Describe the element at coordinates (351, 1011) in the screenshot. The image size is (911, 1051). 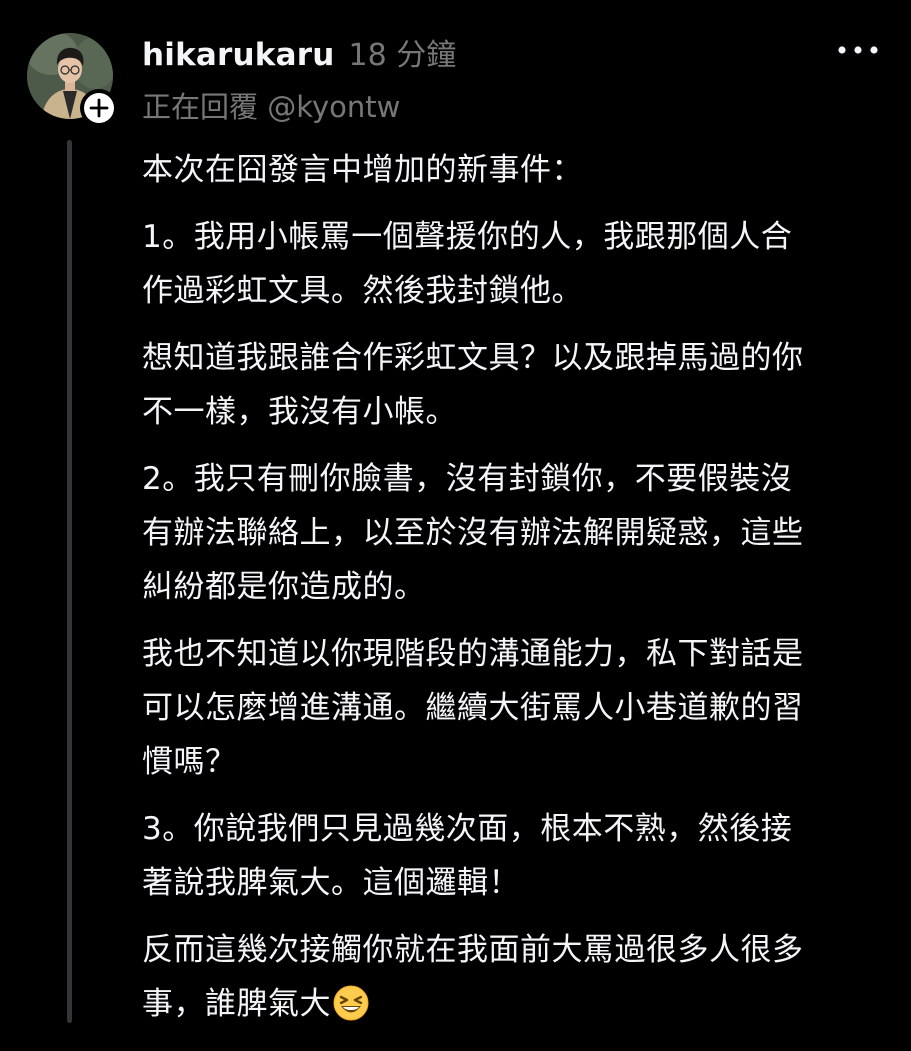
I see `grinning-squinting-face-emoji` at that location.